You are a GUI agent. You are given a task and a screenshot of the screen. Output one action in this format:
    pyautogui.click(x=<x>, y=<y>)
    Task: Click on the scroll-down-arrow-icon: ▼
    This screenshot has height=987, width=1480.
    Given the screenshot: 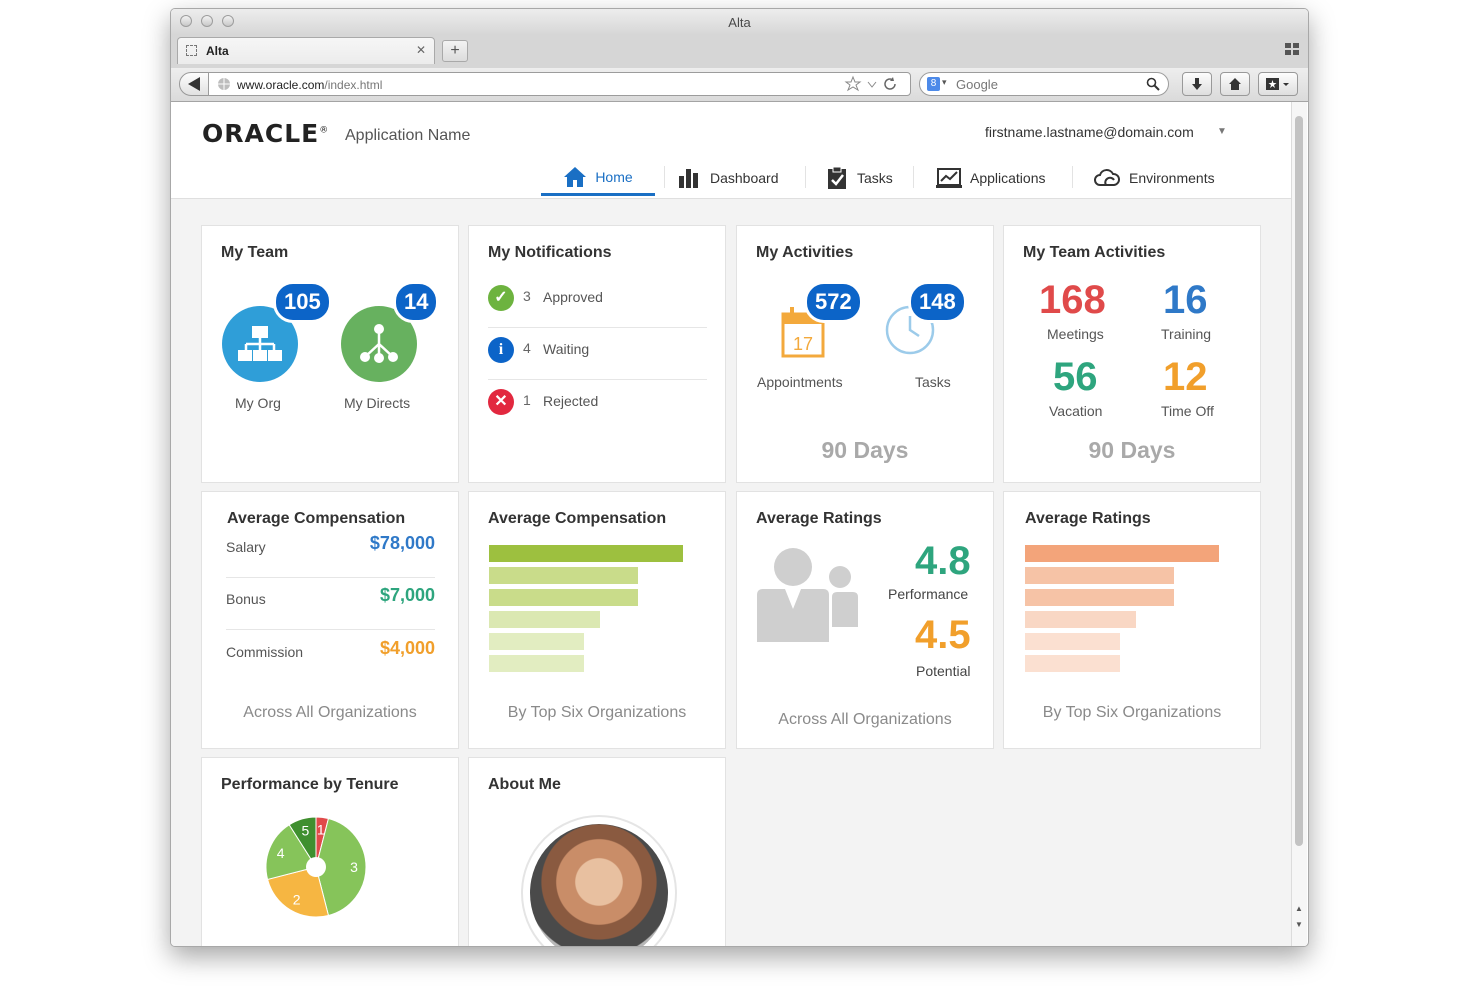 What is the action you would take?
    pyautogui.click(x=1299, y=924)
    